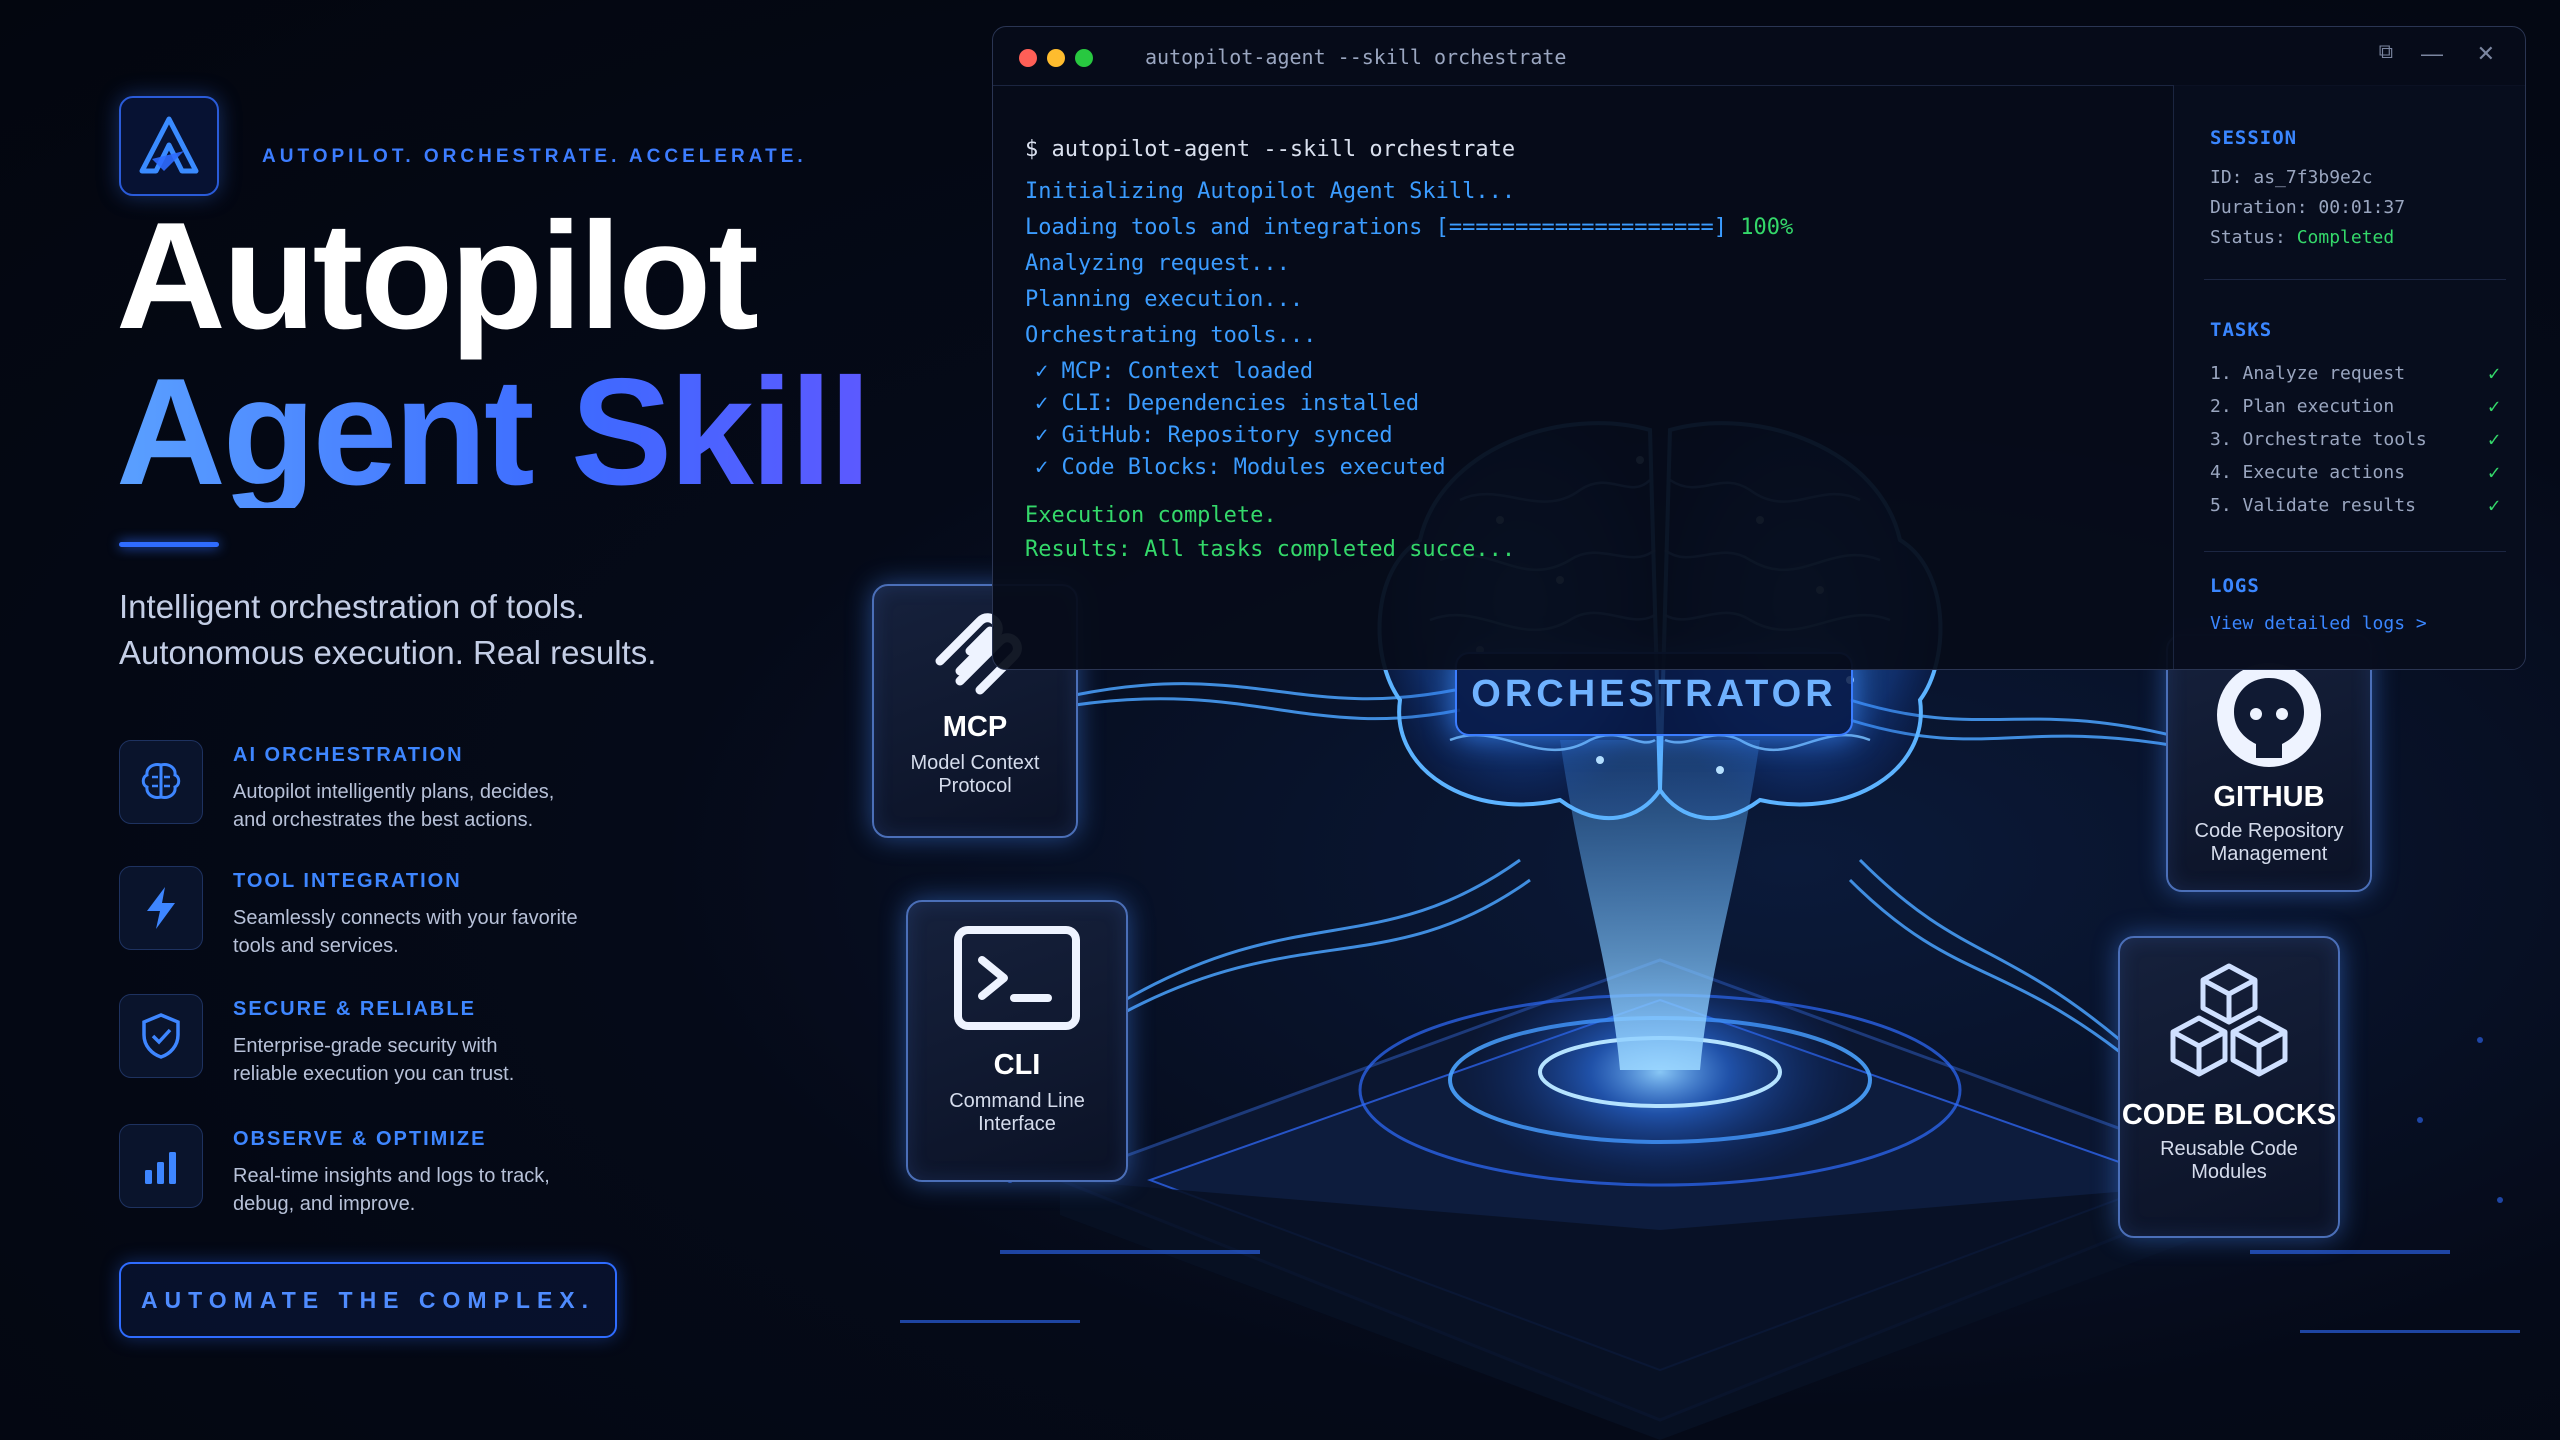 Image resolution: width=2560 pixels, height=1440 pixels. Describe the element at coordinates (2229, 1172) in the screenshot. I see `module-description-line: Modules` at that location.